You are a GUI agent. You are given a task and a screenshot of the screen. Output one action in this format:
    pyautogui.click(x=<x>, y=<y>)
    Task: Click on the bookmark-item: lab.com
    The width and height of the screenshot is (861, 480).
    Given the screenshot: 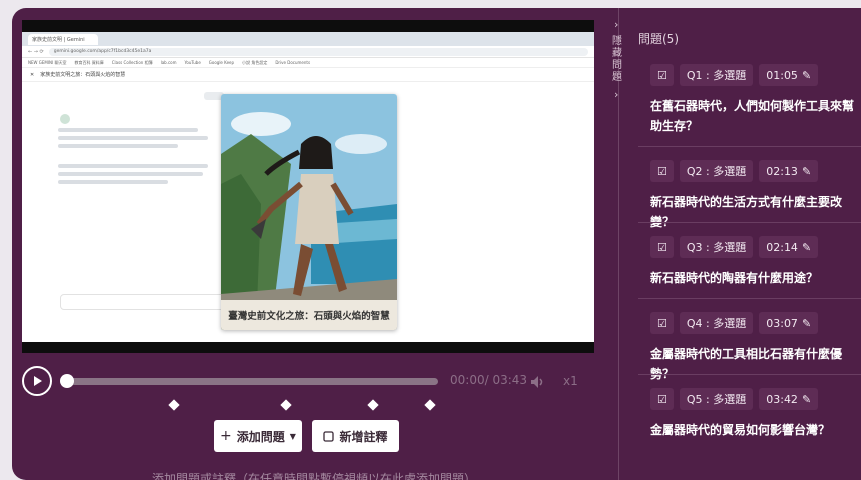 What is the action you would take?
    pyautogui.click(x=168, y=62)
    